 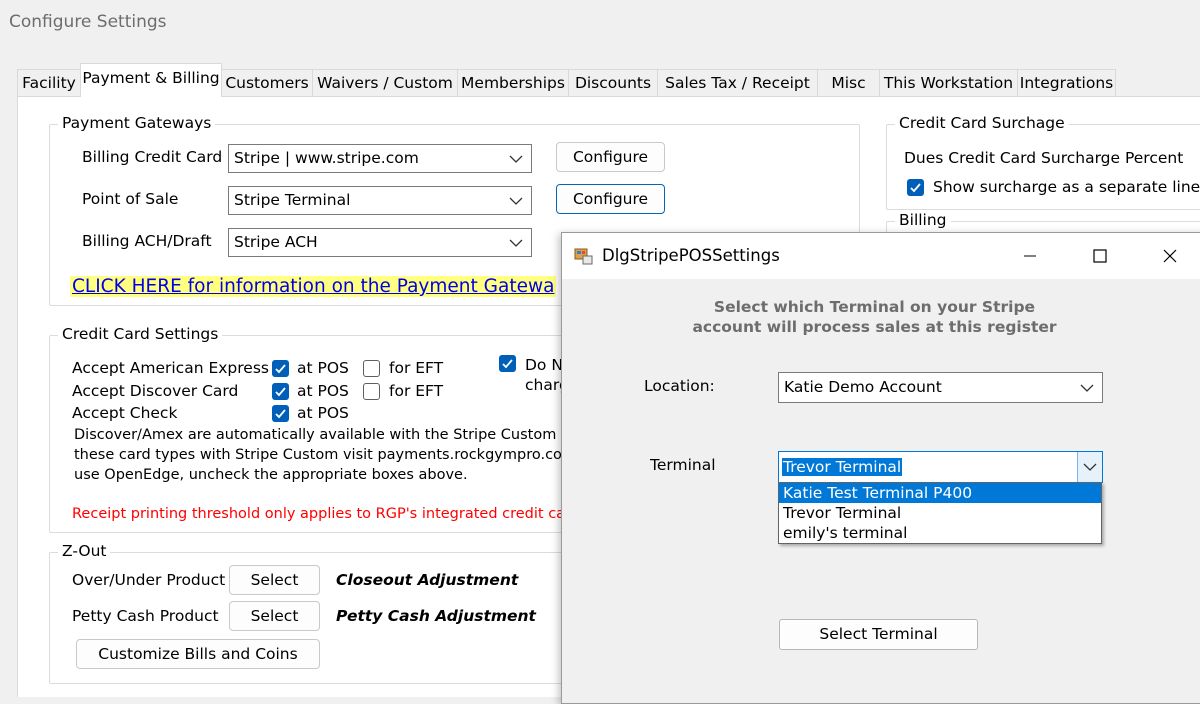 I want to click on amex-pos-label: at POS, so click(x=323, y=368).